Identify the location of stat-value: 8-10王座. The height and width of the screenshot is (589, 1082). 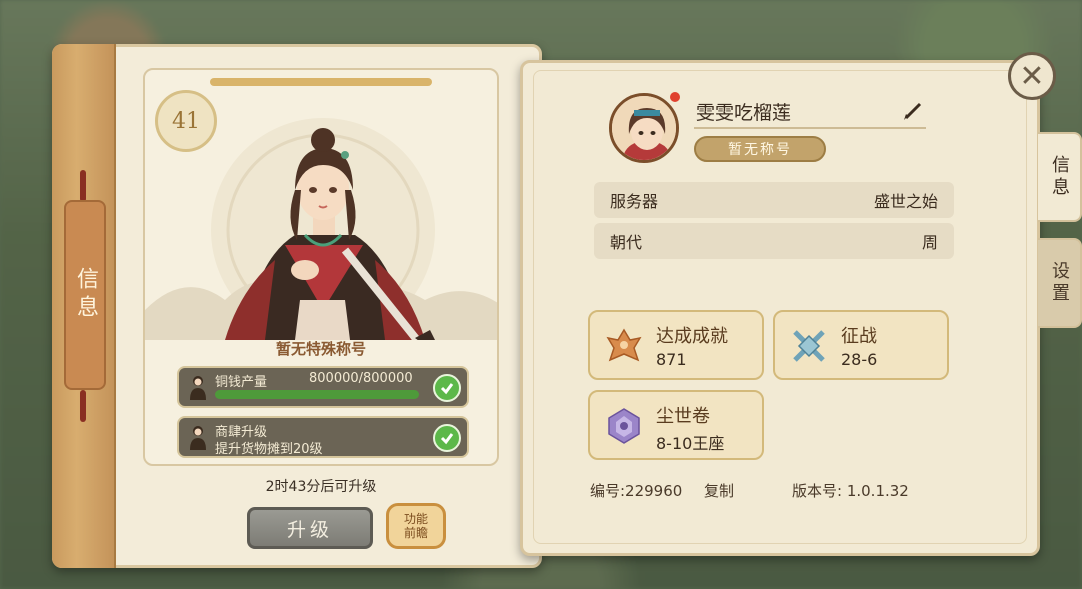
(690, 443).